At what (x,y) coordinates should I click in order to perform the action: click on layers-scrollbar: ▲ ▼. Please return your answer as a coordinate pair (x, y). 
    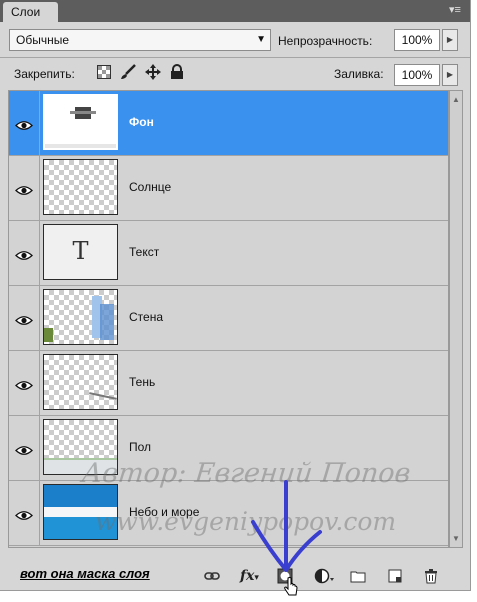
    Looking at the image, I should click on (456, 319).